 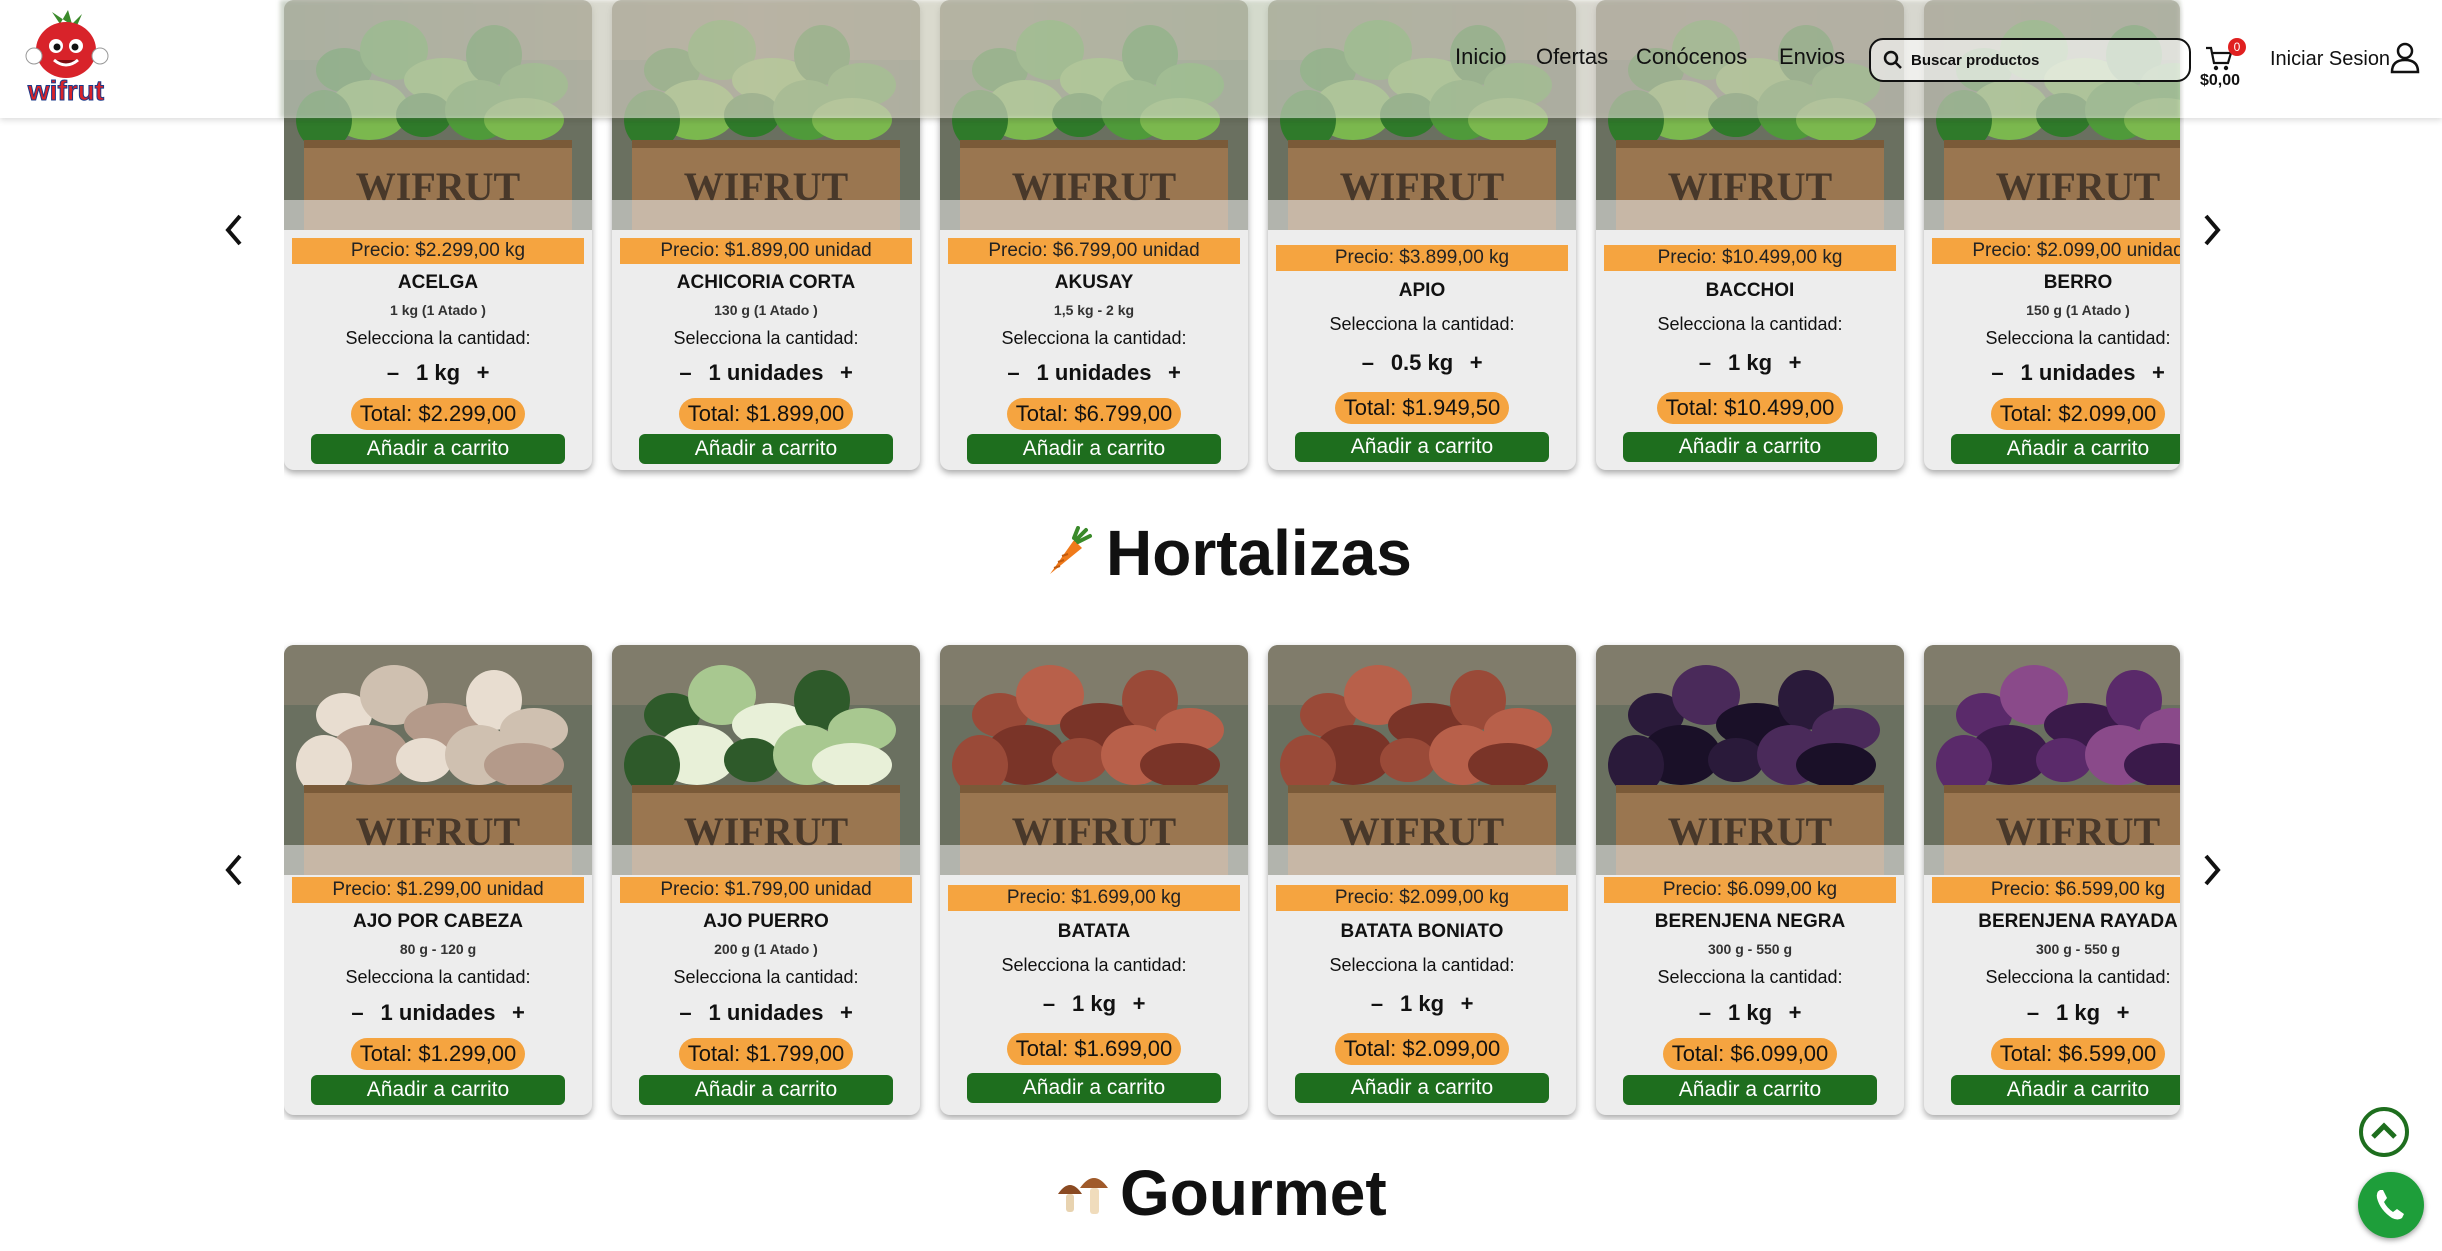 I want to click on quantity-stepper: –1 unidades +, so click(x=438, y=1013).